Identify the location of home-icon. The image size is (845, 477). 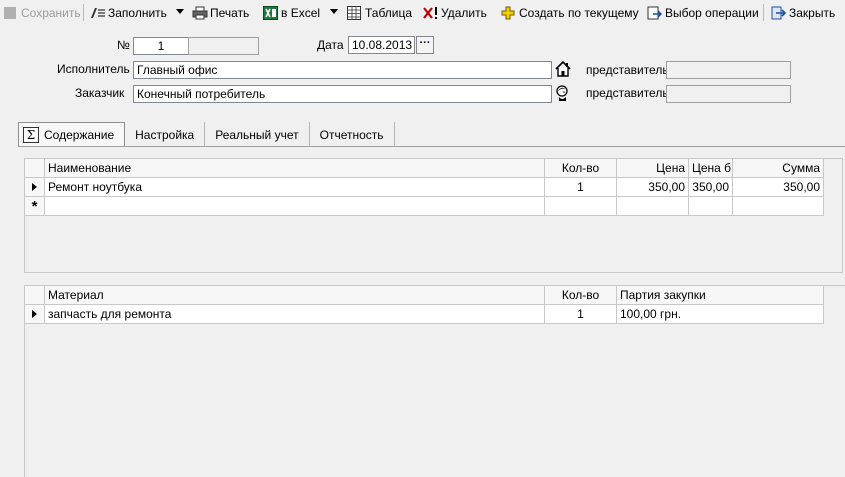
(563, 69).